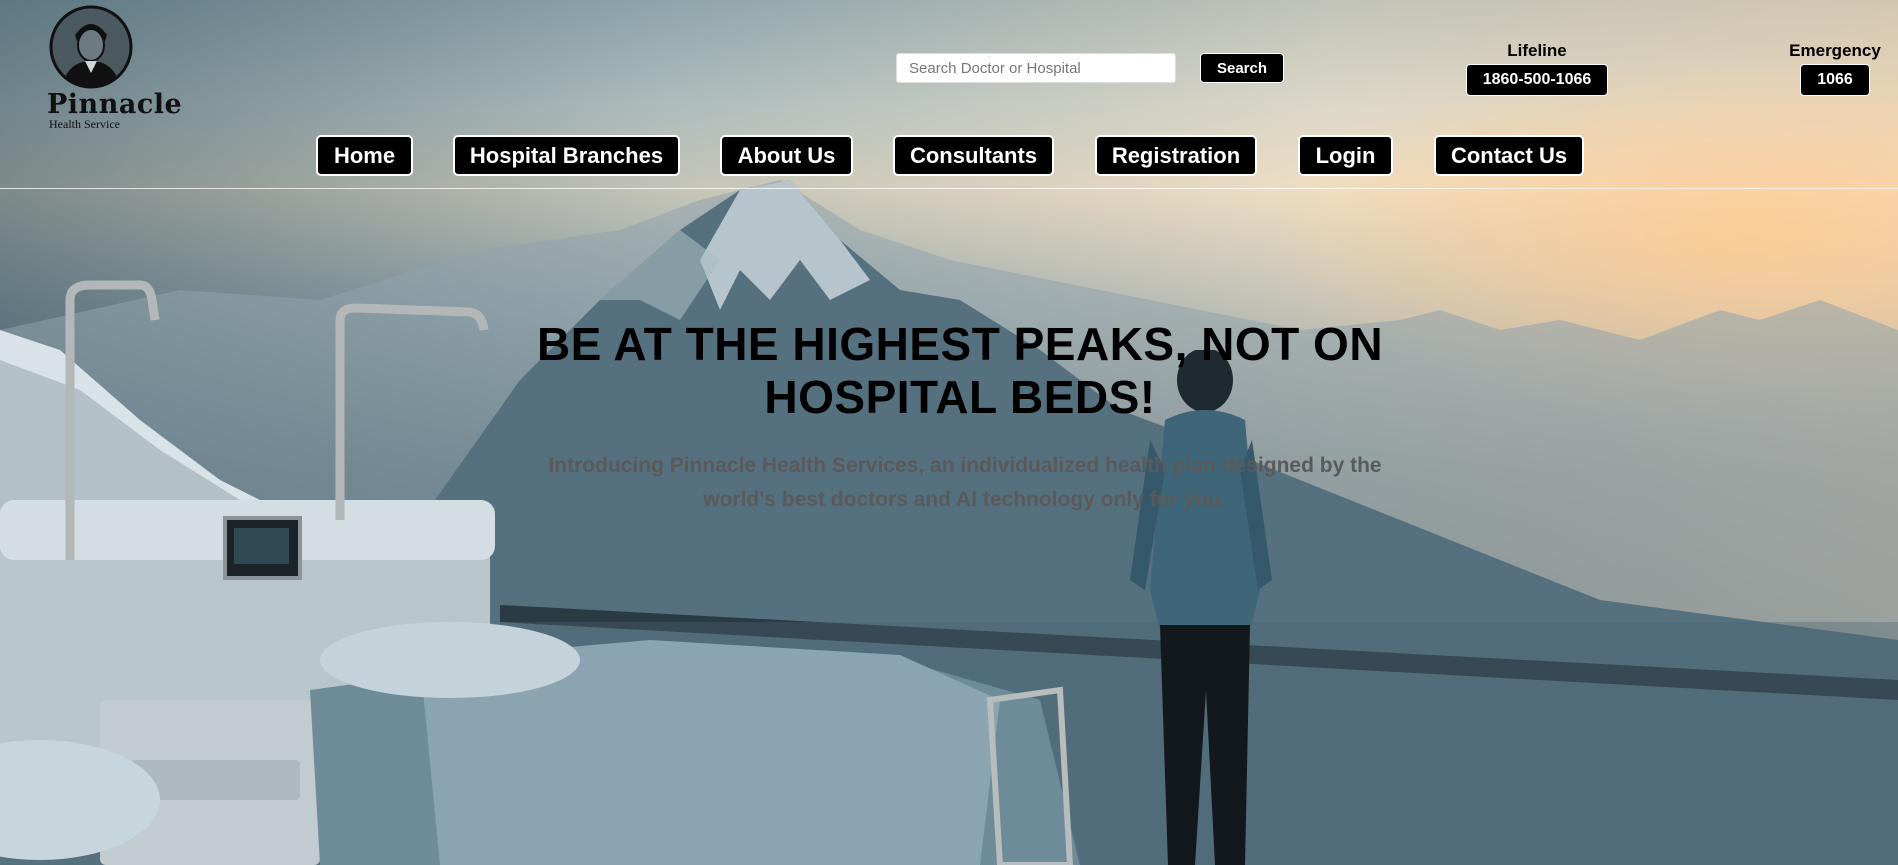 The image size is (1898, 865). What do you see at coordinates (1345, 155) in the screenshot?
I see `nav-login: Login` at bounding box center [1345, 155].